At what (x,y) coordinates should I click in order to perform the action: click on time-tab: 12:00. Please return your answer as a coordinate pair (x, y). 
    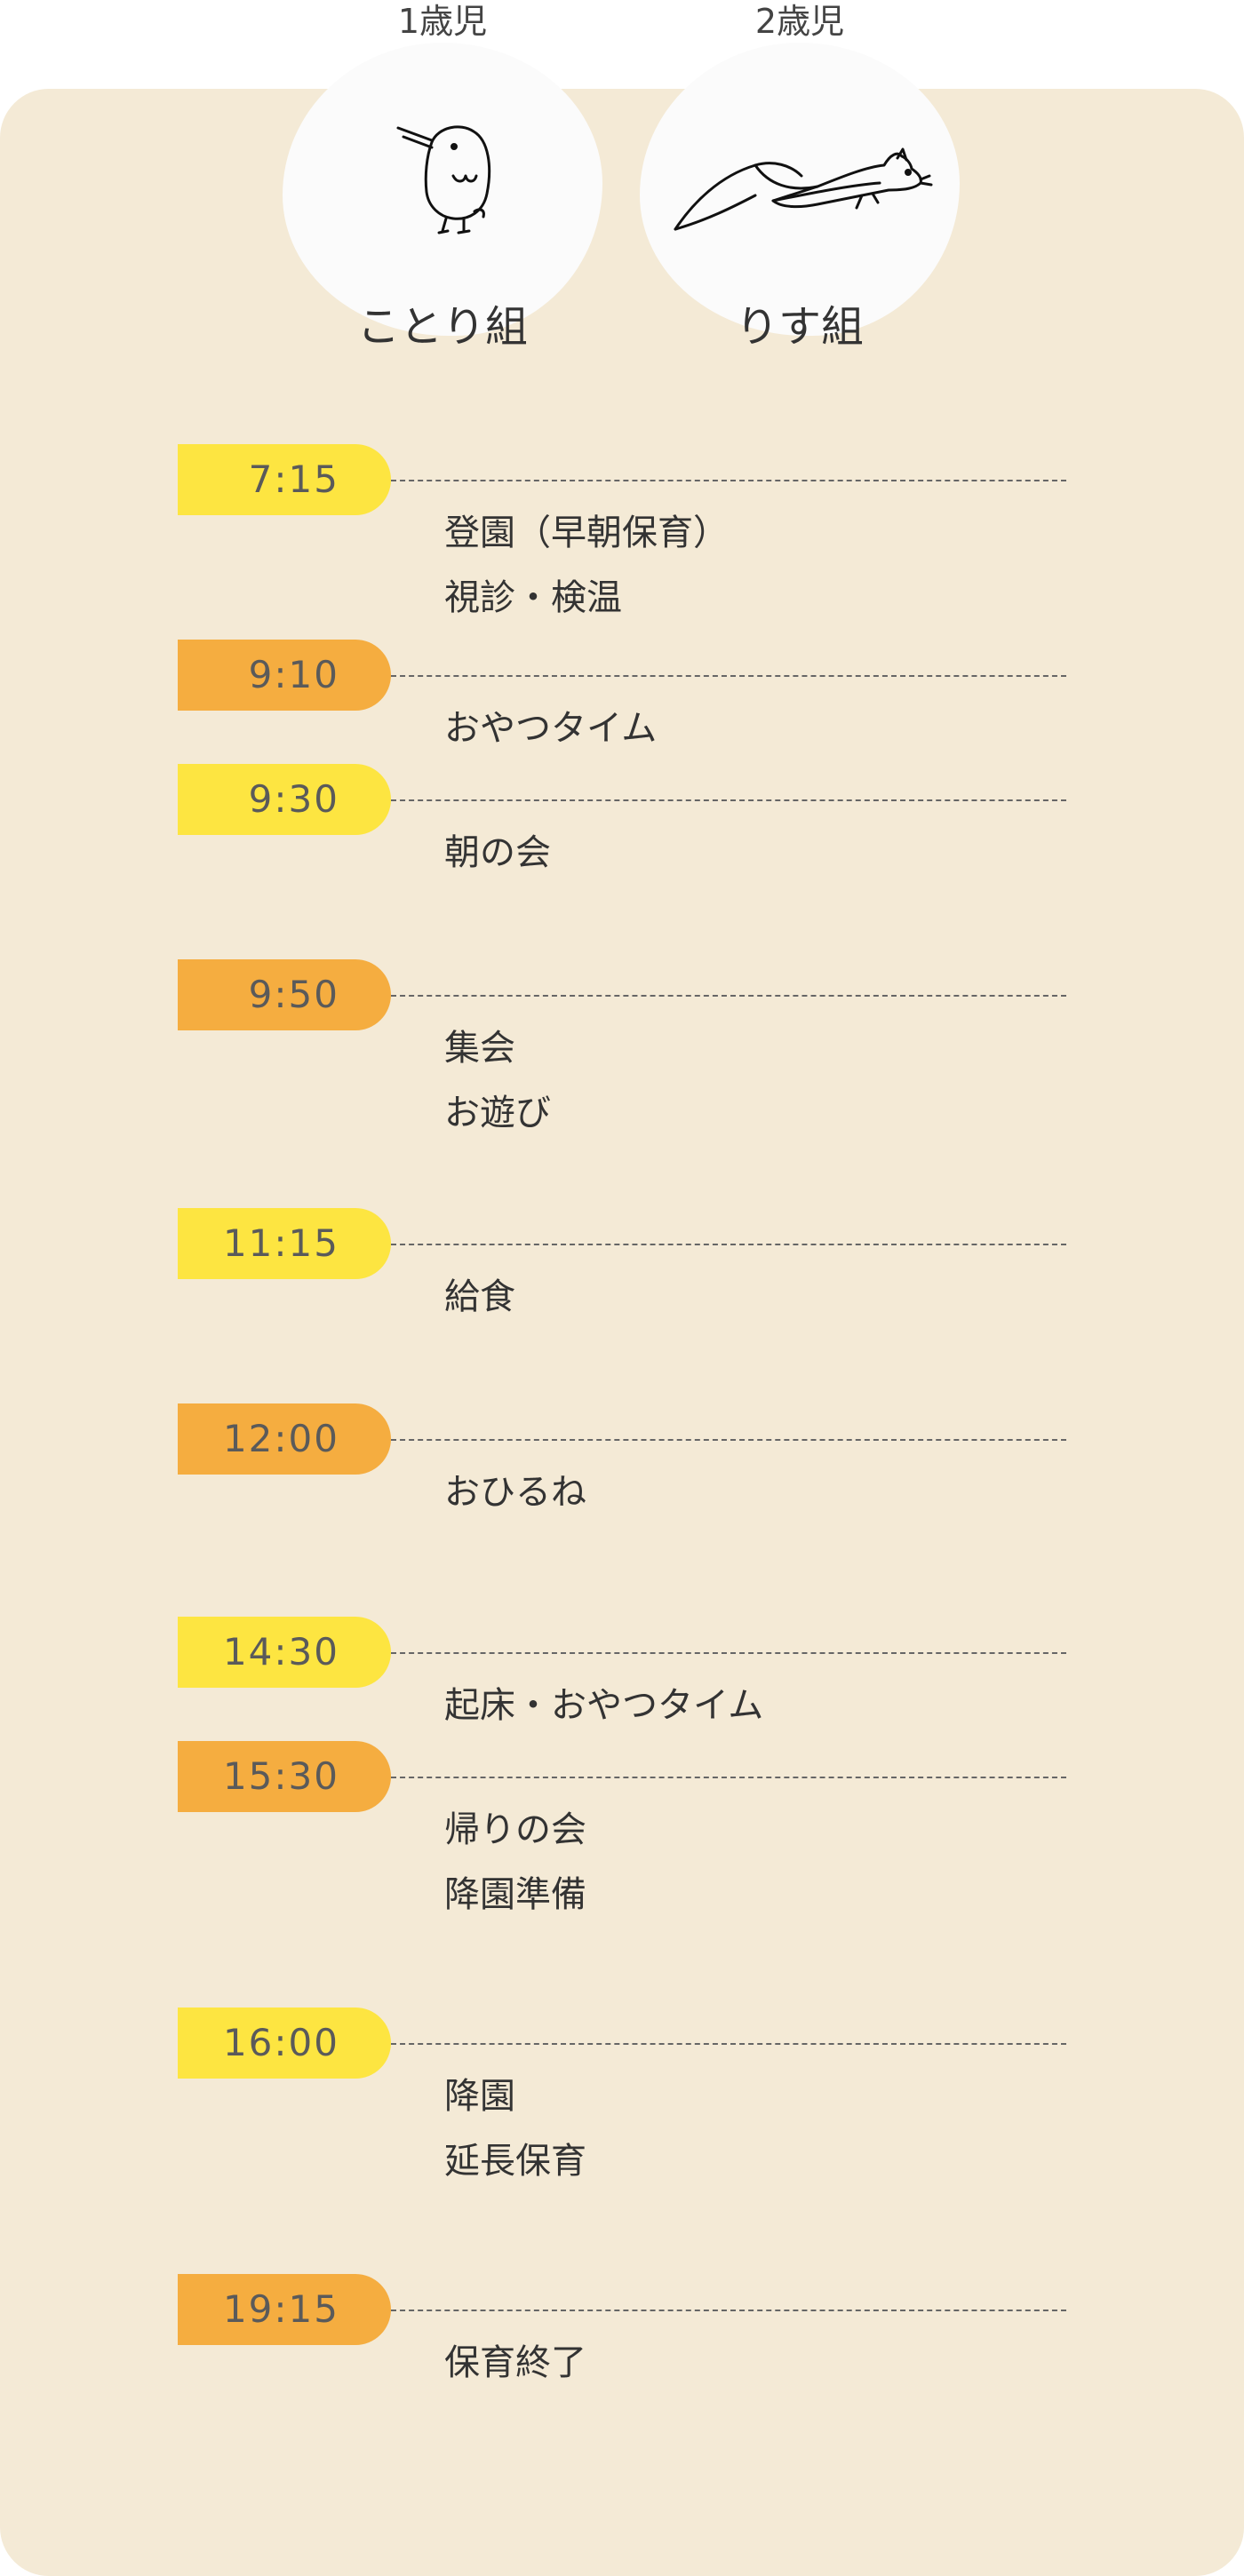
    Looking at the image, I should click on (284, 1439).